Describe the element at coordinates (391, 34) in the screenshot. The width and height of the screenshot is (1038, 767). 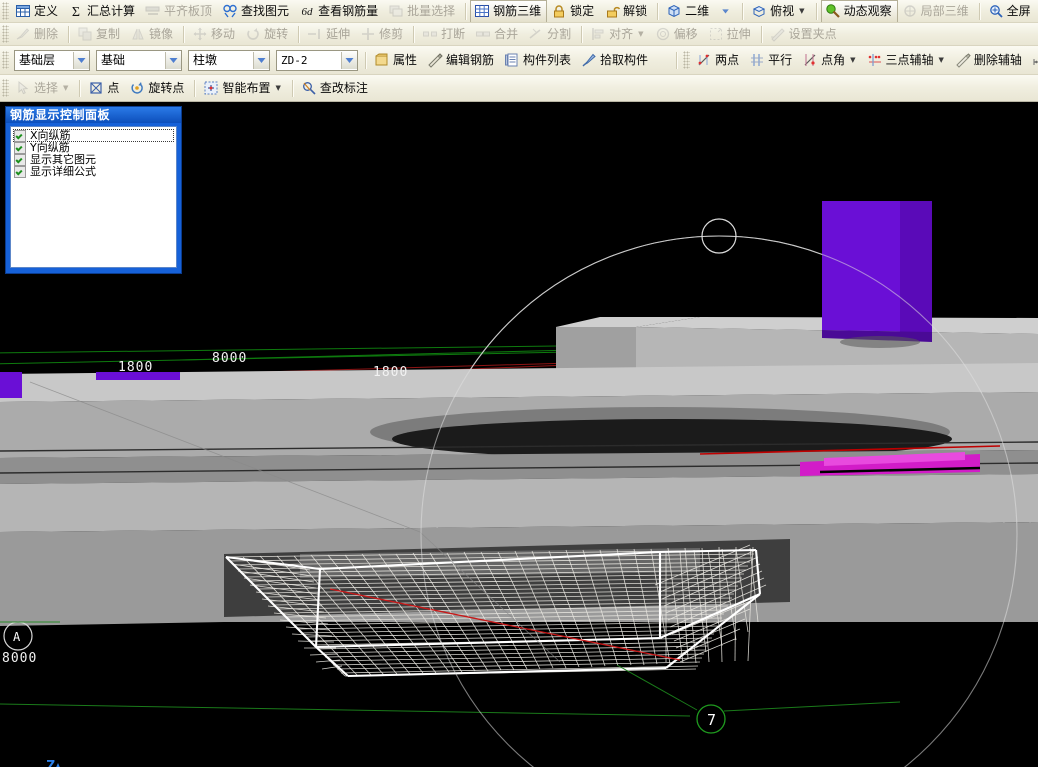
I see `trim-label: 修剪` at that location.